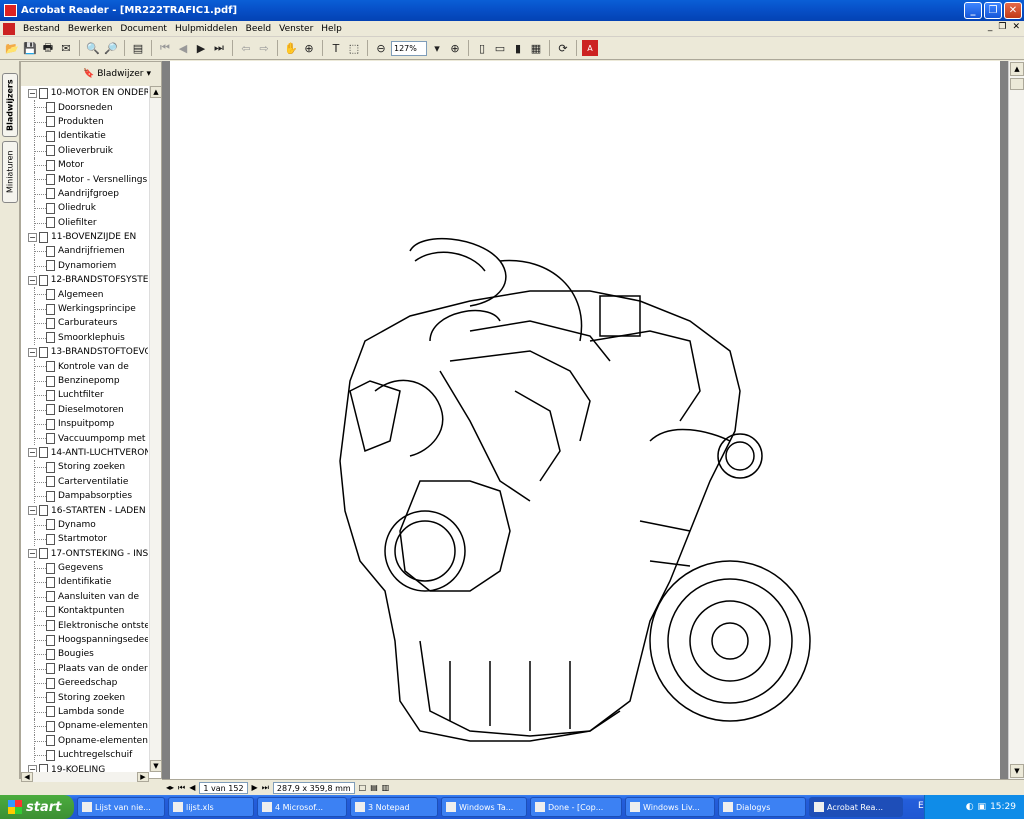 This screenshot has height=819, width=1024. What do you see at coordinates (192, 787) in the screenshot?
I see `statusbar-previous-page-icon: ◀` at bounding box center [192, 787].